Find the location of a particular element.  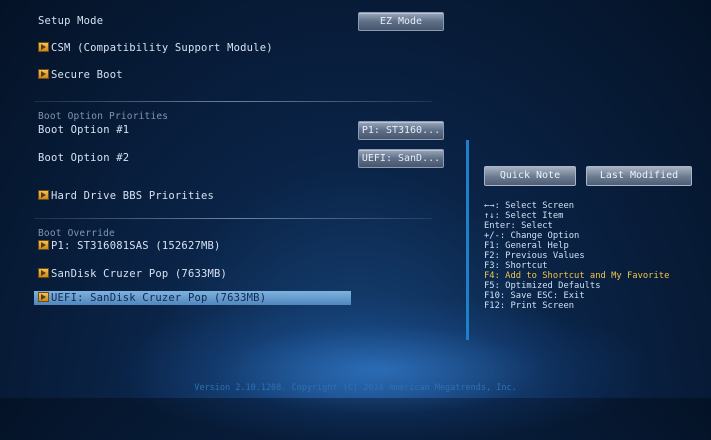

help-line: ←→: Select Screen is located at coordinates (529, 206).